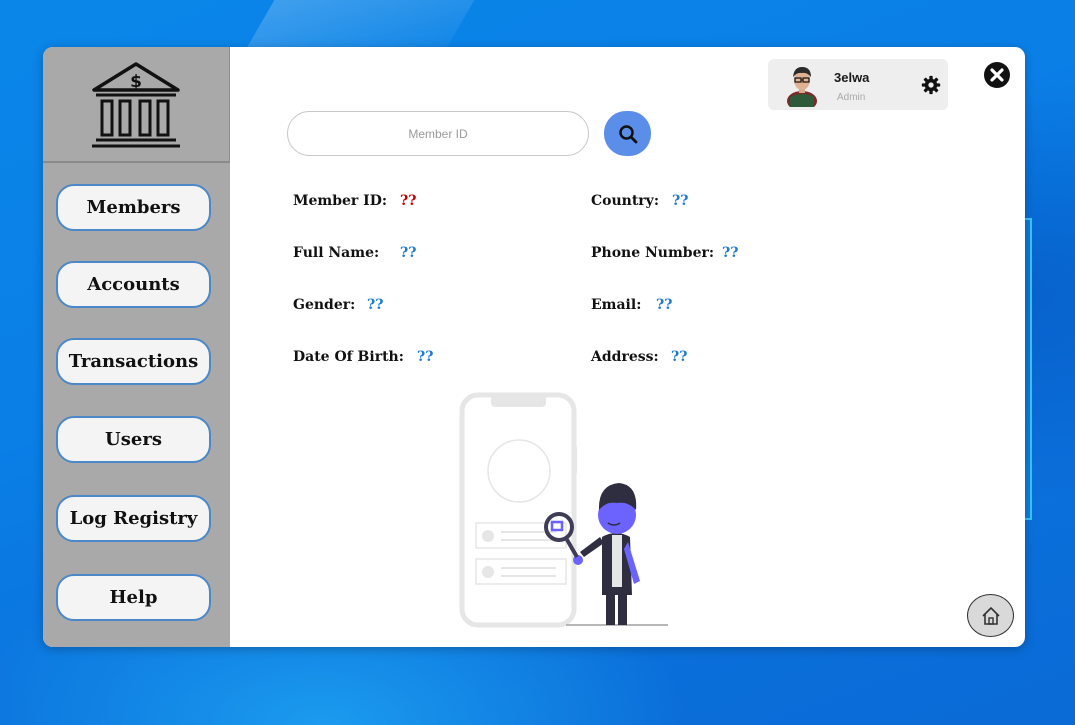 The width and height of the screenshot is (1075, 725). Describe the element at coordinates (802, 85) in the screenshot. I see `avatar` at that location.